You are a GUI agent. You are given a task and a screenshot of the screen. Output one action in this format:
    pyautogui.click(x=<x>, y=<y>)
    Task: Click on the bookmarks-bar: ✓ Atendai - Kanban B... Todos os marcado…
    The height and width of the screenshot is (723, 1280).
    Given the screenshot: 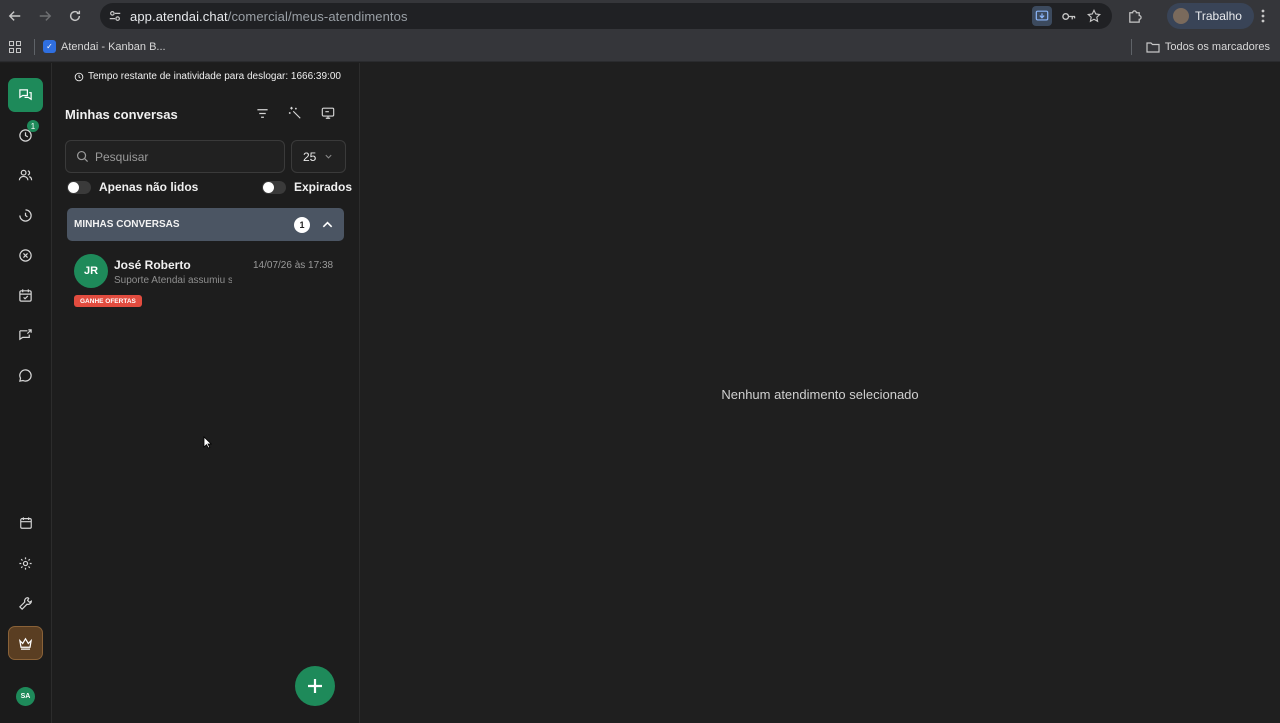 What is the action you would take?
    pyautogui.click(x=640, y=47)
    